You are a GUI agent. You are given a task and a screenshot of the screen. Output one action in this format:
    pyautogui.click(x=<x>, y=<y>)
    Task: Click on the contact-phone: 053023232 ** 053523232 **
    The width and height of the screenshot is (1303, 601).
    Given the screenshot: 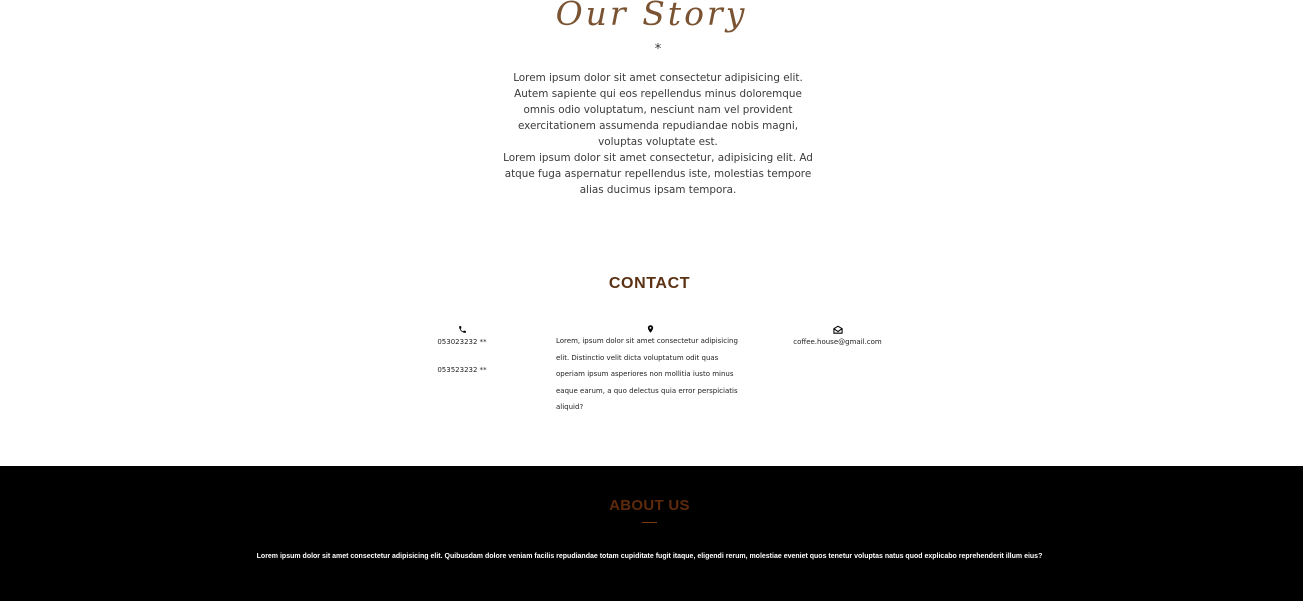 What is the action you would take?
    pyautogui.click(x=462, y=357)
    